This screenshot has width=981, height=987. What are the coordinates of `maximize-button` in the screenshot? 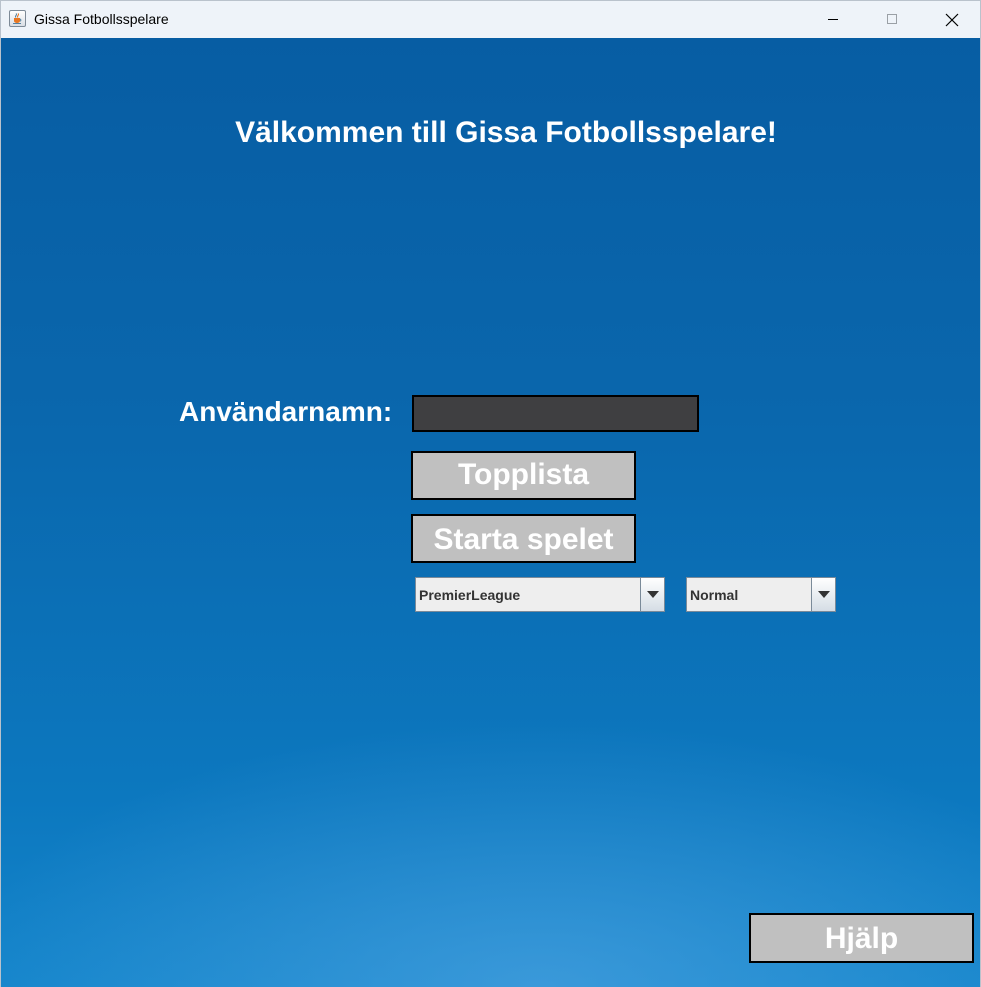 It's located at (892, 19).